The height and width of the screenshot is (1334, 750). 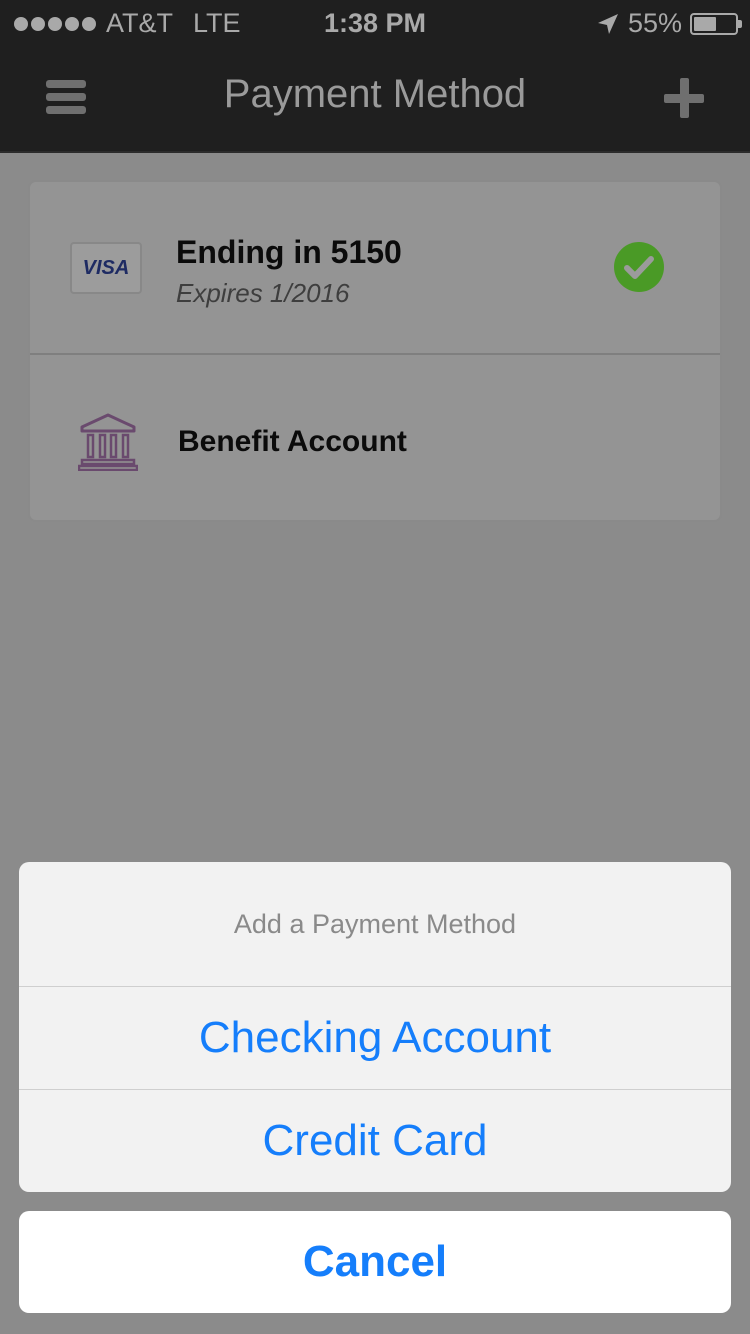 What do you see at coordinates (292, 441) in the screenshot?
I see `benefit-account-label: Benefit Account` at bounding box center [292, 441].